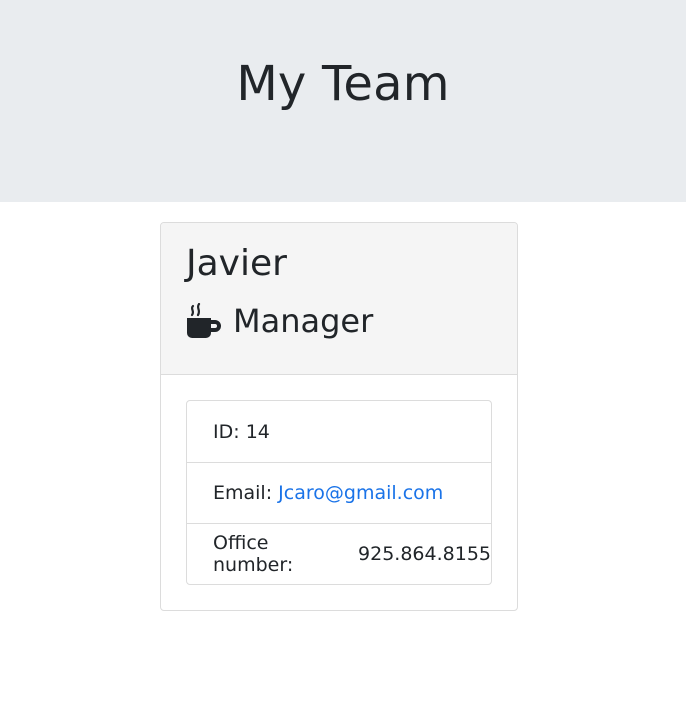  Describe the element at coordinates (236, 263) in the screenshot. I see `employee-name: Javier` at that location.